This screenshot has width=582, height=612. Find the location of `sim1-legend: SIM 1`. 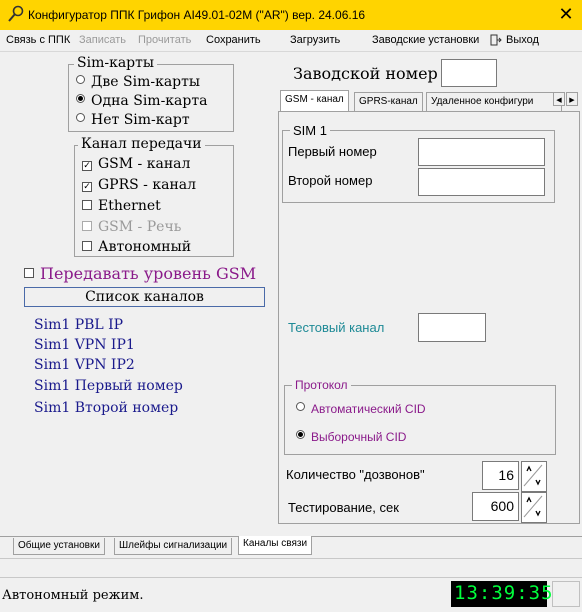

sim1-legend: SIM 1 is located at coordinates (310, 130).